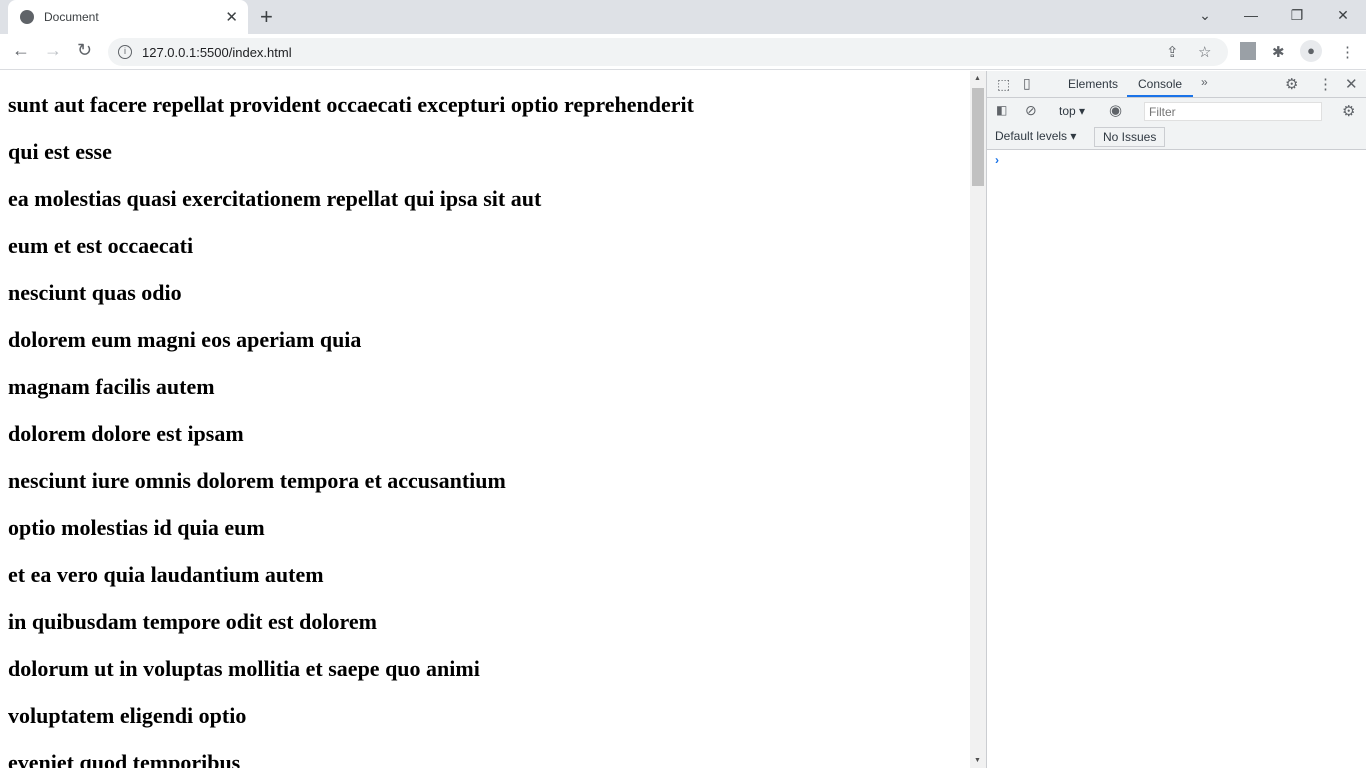 This screenshot has height=768, width=1366. I want to click on post-title: optio molestias id quia eum, so click(136, 527).